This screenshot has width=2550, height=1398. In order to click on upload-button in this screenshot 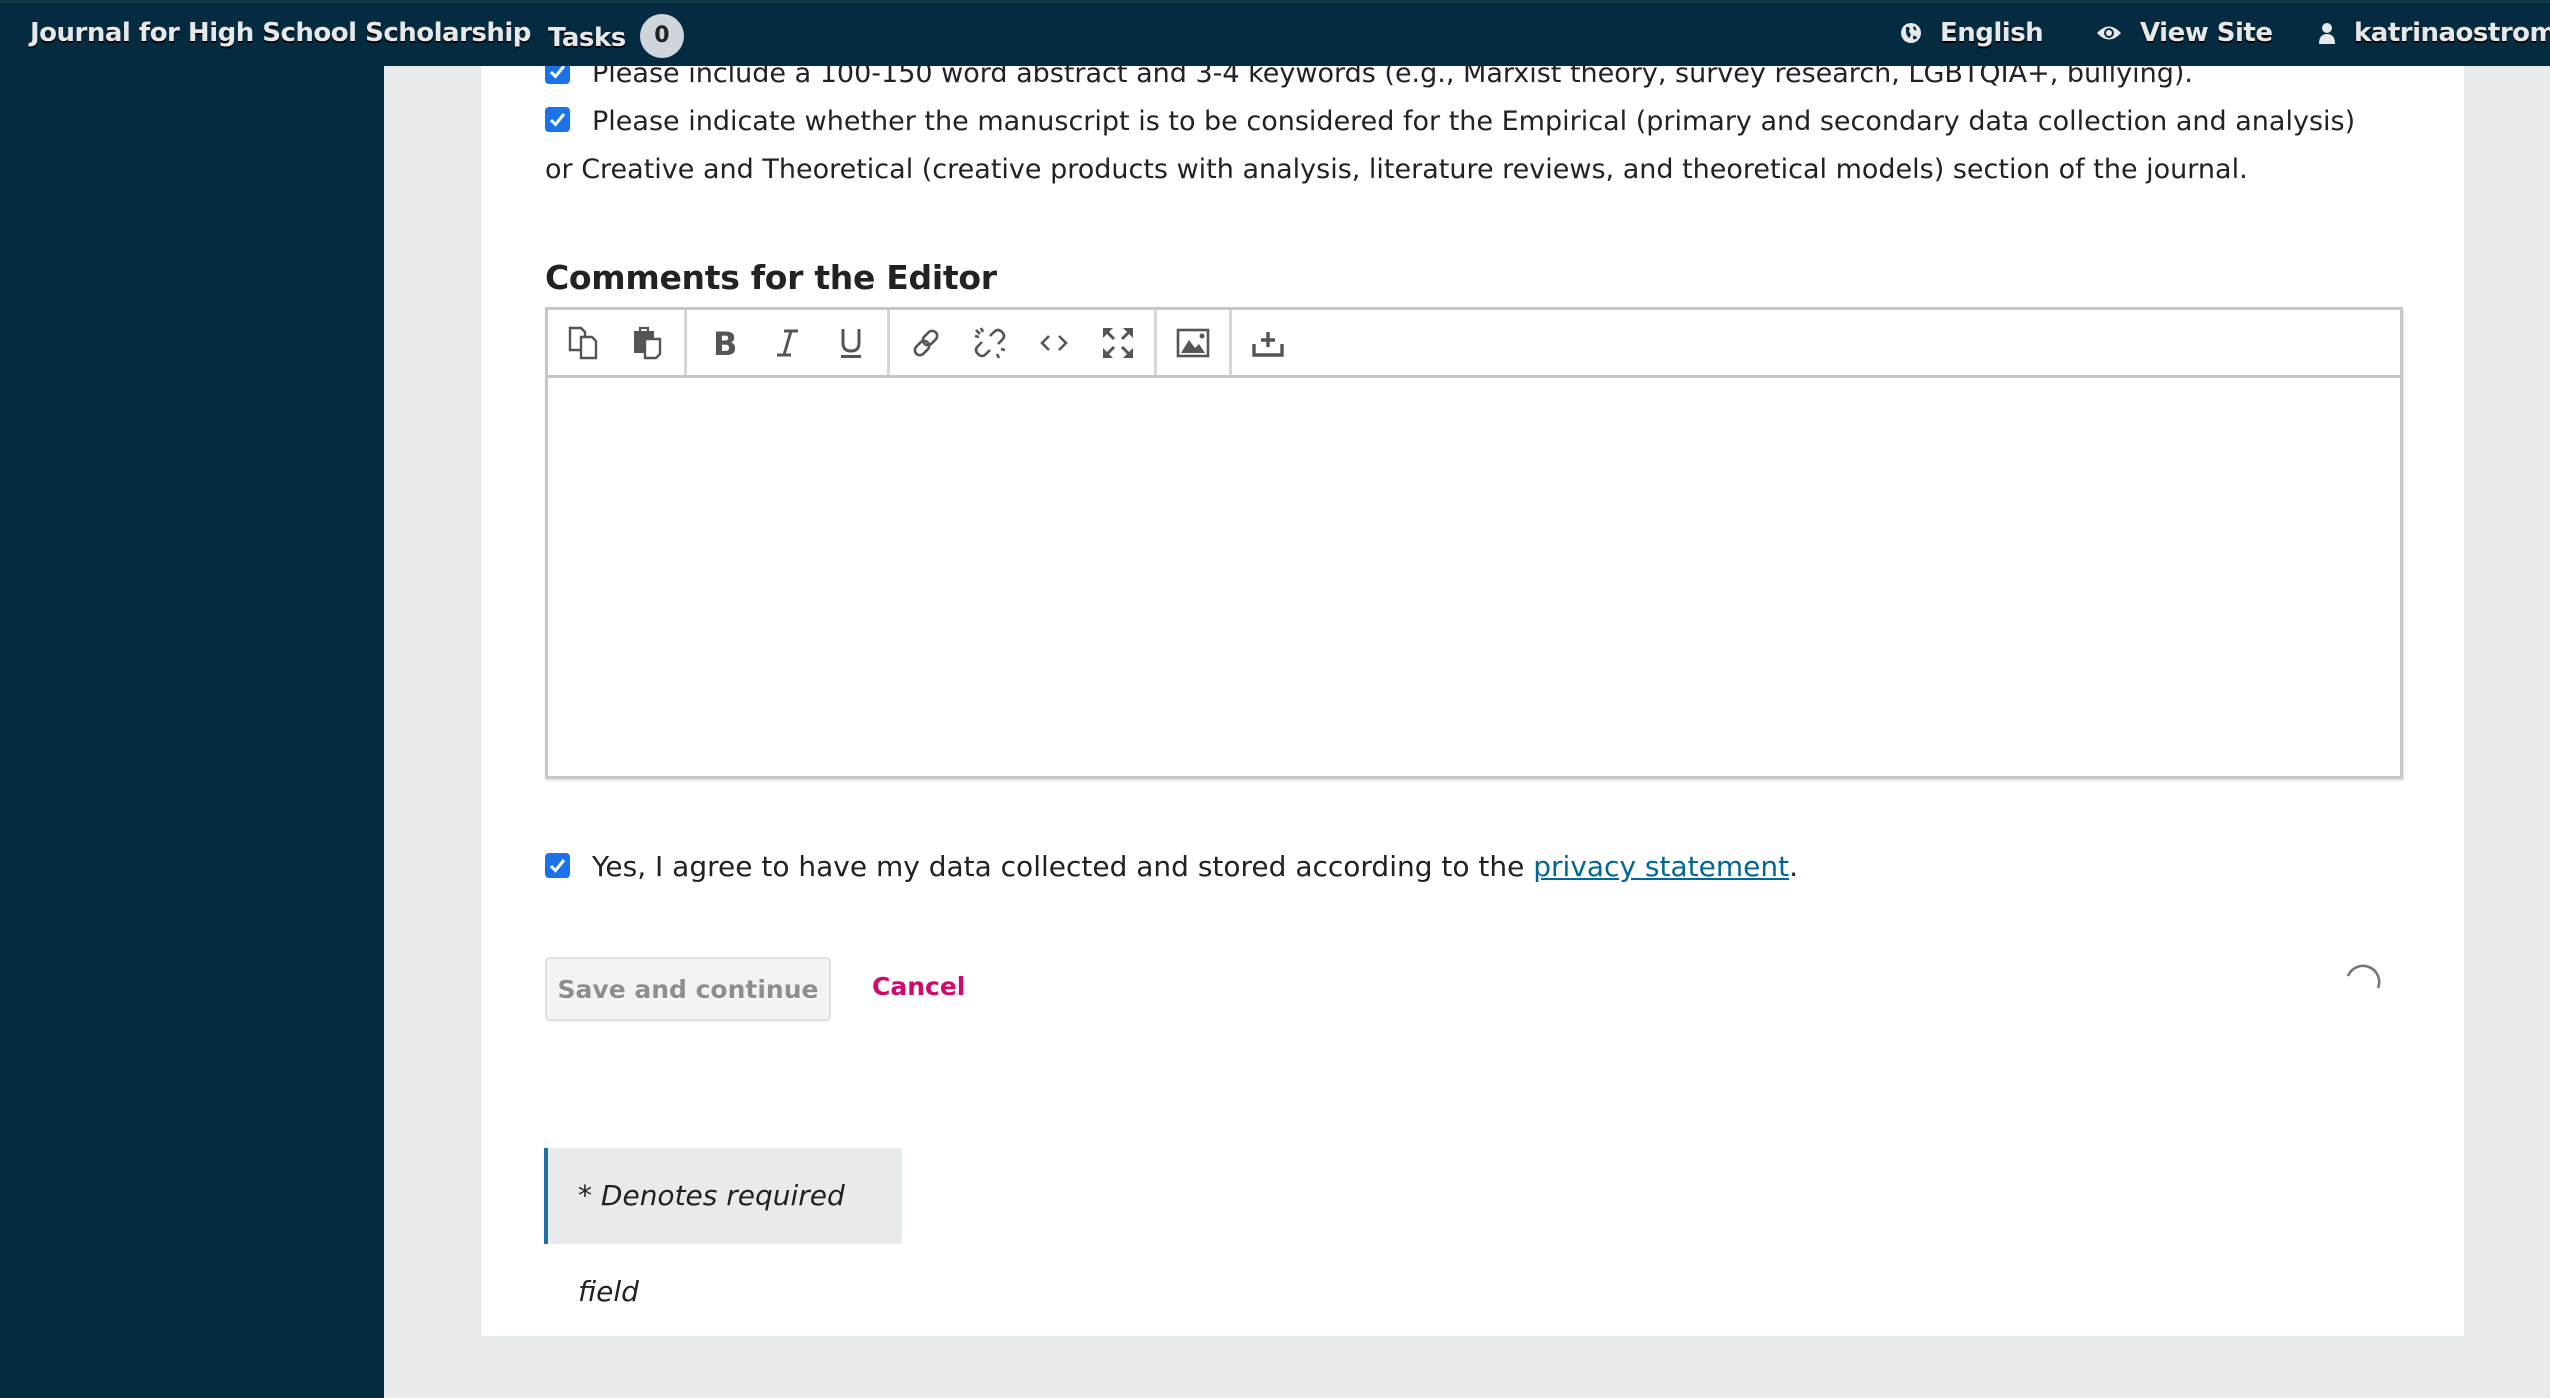, I will do `click(1268, 343)`.